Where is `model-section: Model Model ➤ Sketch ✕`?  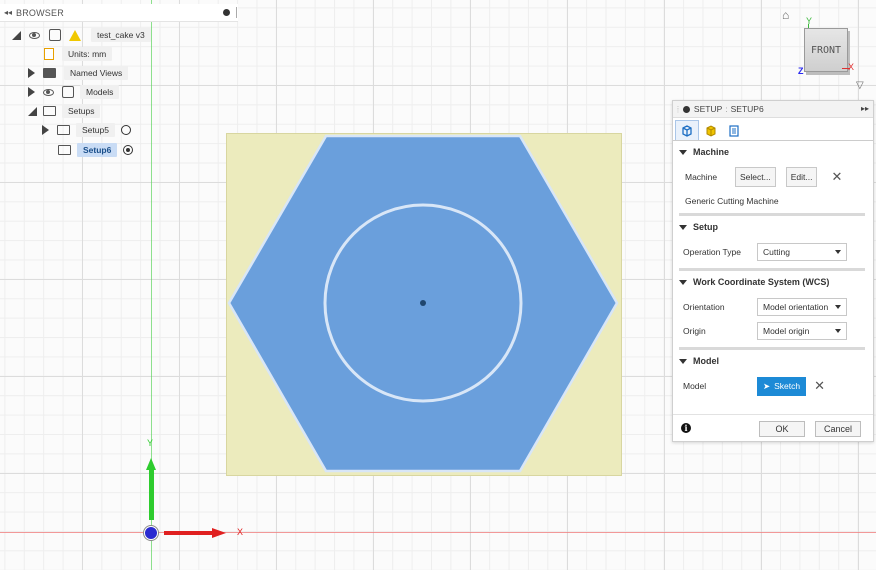
model-section: Model Model ➤ Sketch ✕ is located at coordinates (772, 374).